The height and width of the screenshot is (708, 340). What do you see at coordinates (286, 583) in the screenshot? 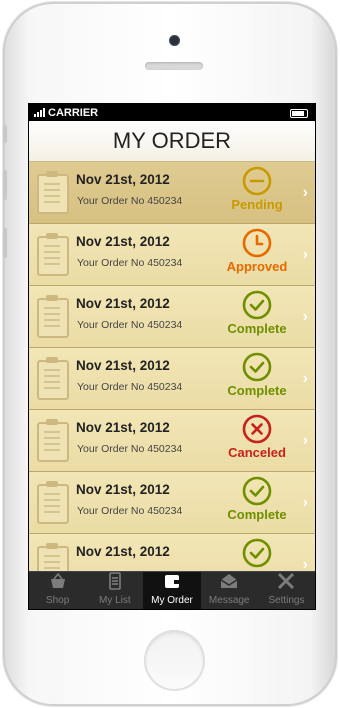
I see `tools-icon` at bounding box center [286, 583].